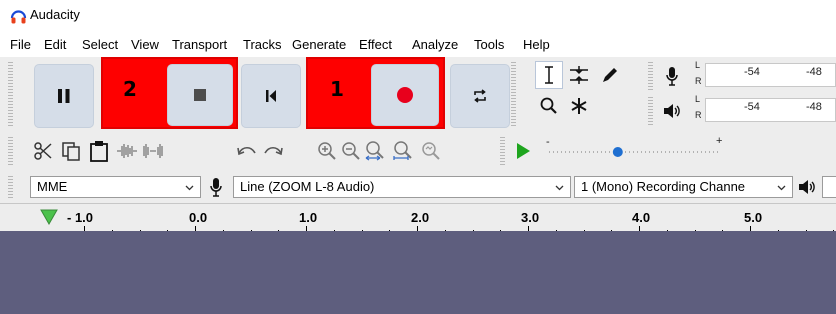 The height and width of the screenshot is (314, 836). What do you see at coordinates (617, 152) in the screenshot?
I see `play-speed-thumb` at bounding box center [617, 152].